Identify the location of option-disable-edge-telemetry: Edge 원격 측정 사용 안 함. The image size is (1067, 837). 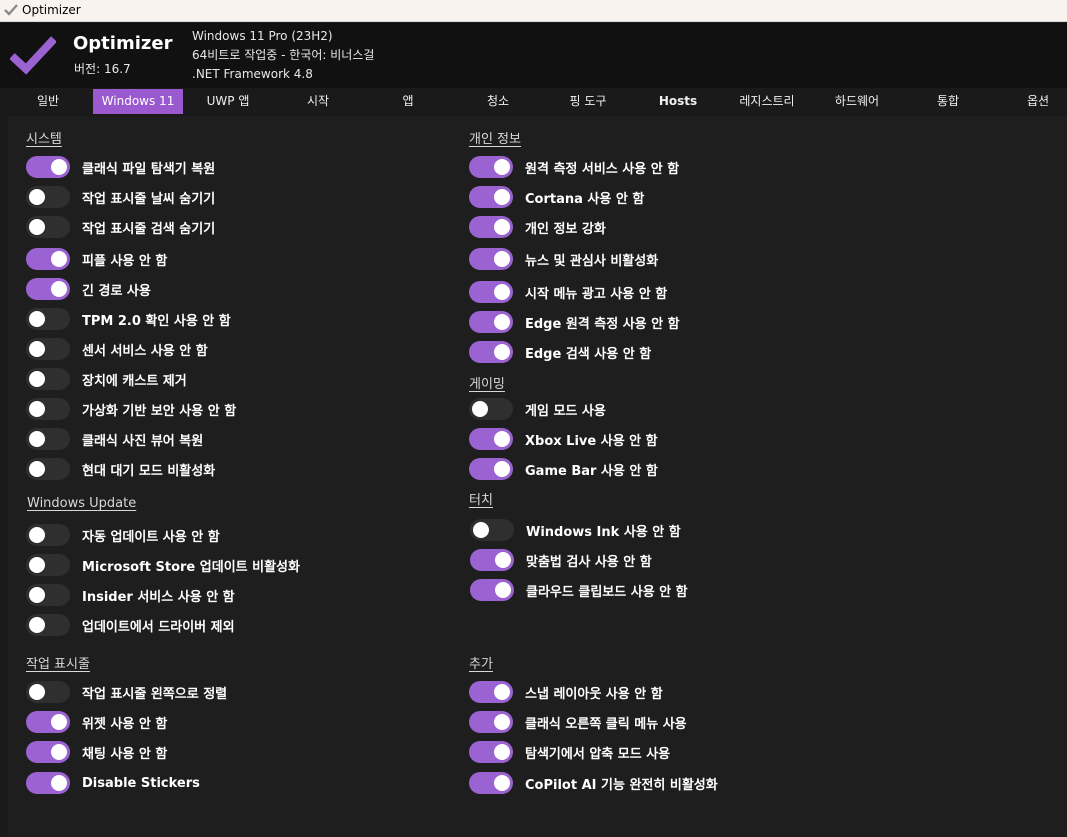
(574, 322).